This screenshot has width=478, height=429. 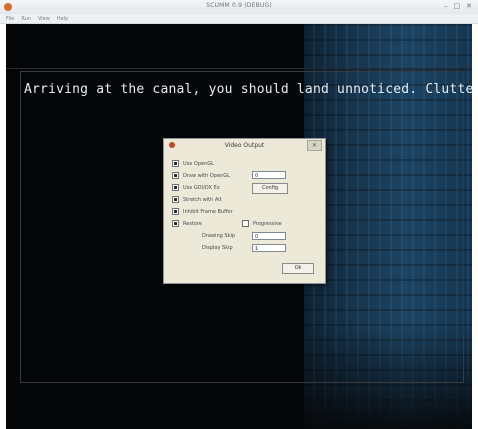 I want to click on option-restore: Restore, so click(x=187, y=223).